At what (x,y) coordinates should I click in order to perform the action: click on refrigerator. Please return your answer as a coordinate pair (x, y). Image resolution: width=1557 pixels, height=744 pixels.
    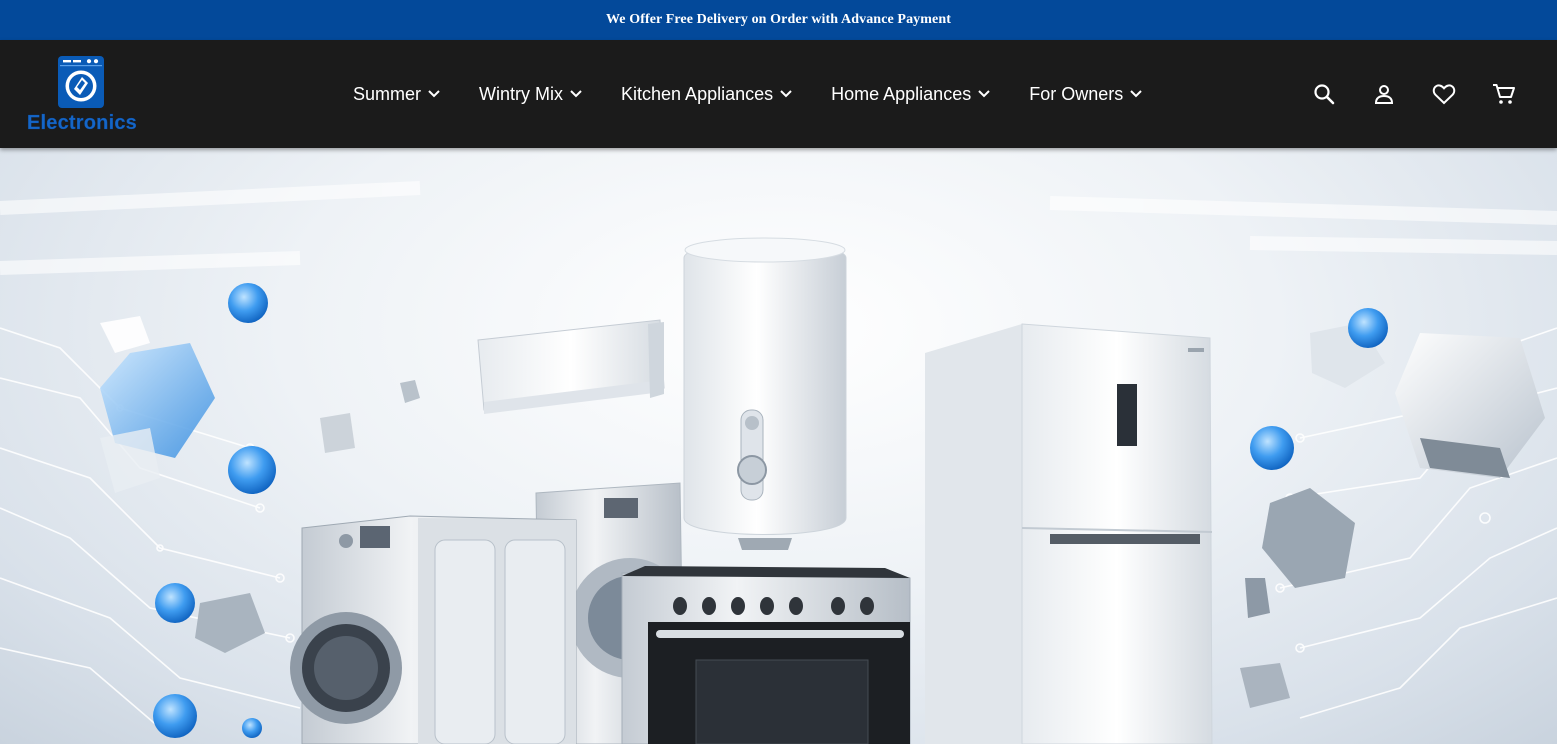
    Looking at the image, I should click on (1069, 533).